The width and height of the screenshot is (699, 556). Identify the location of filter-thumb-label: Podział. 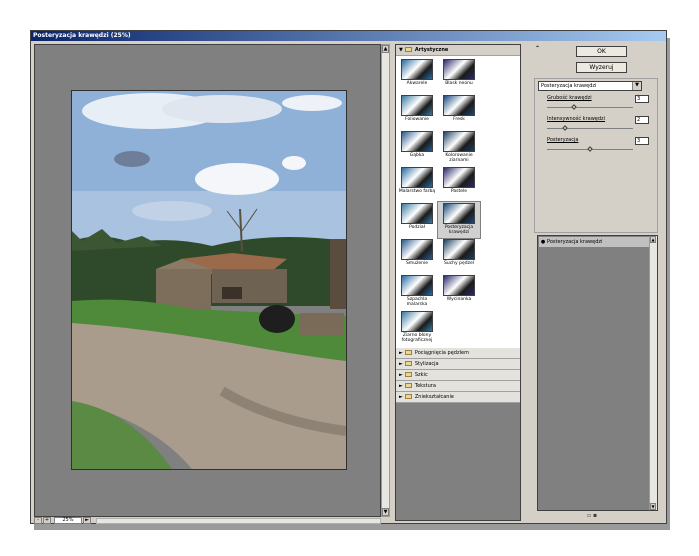
(417, 227).